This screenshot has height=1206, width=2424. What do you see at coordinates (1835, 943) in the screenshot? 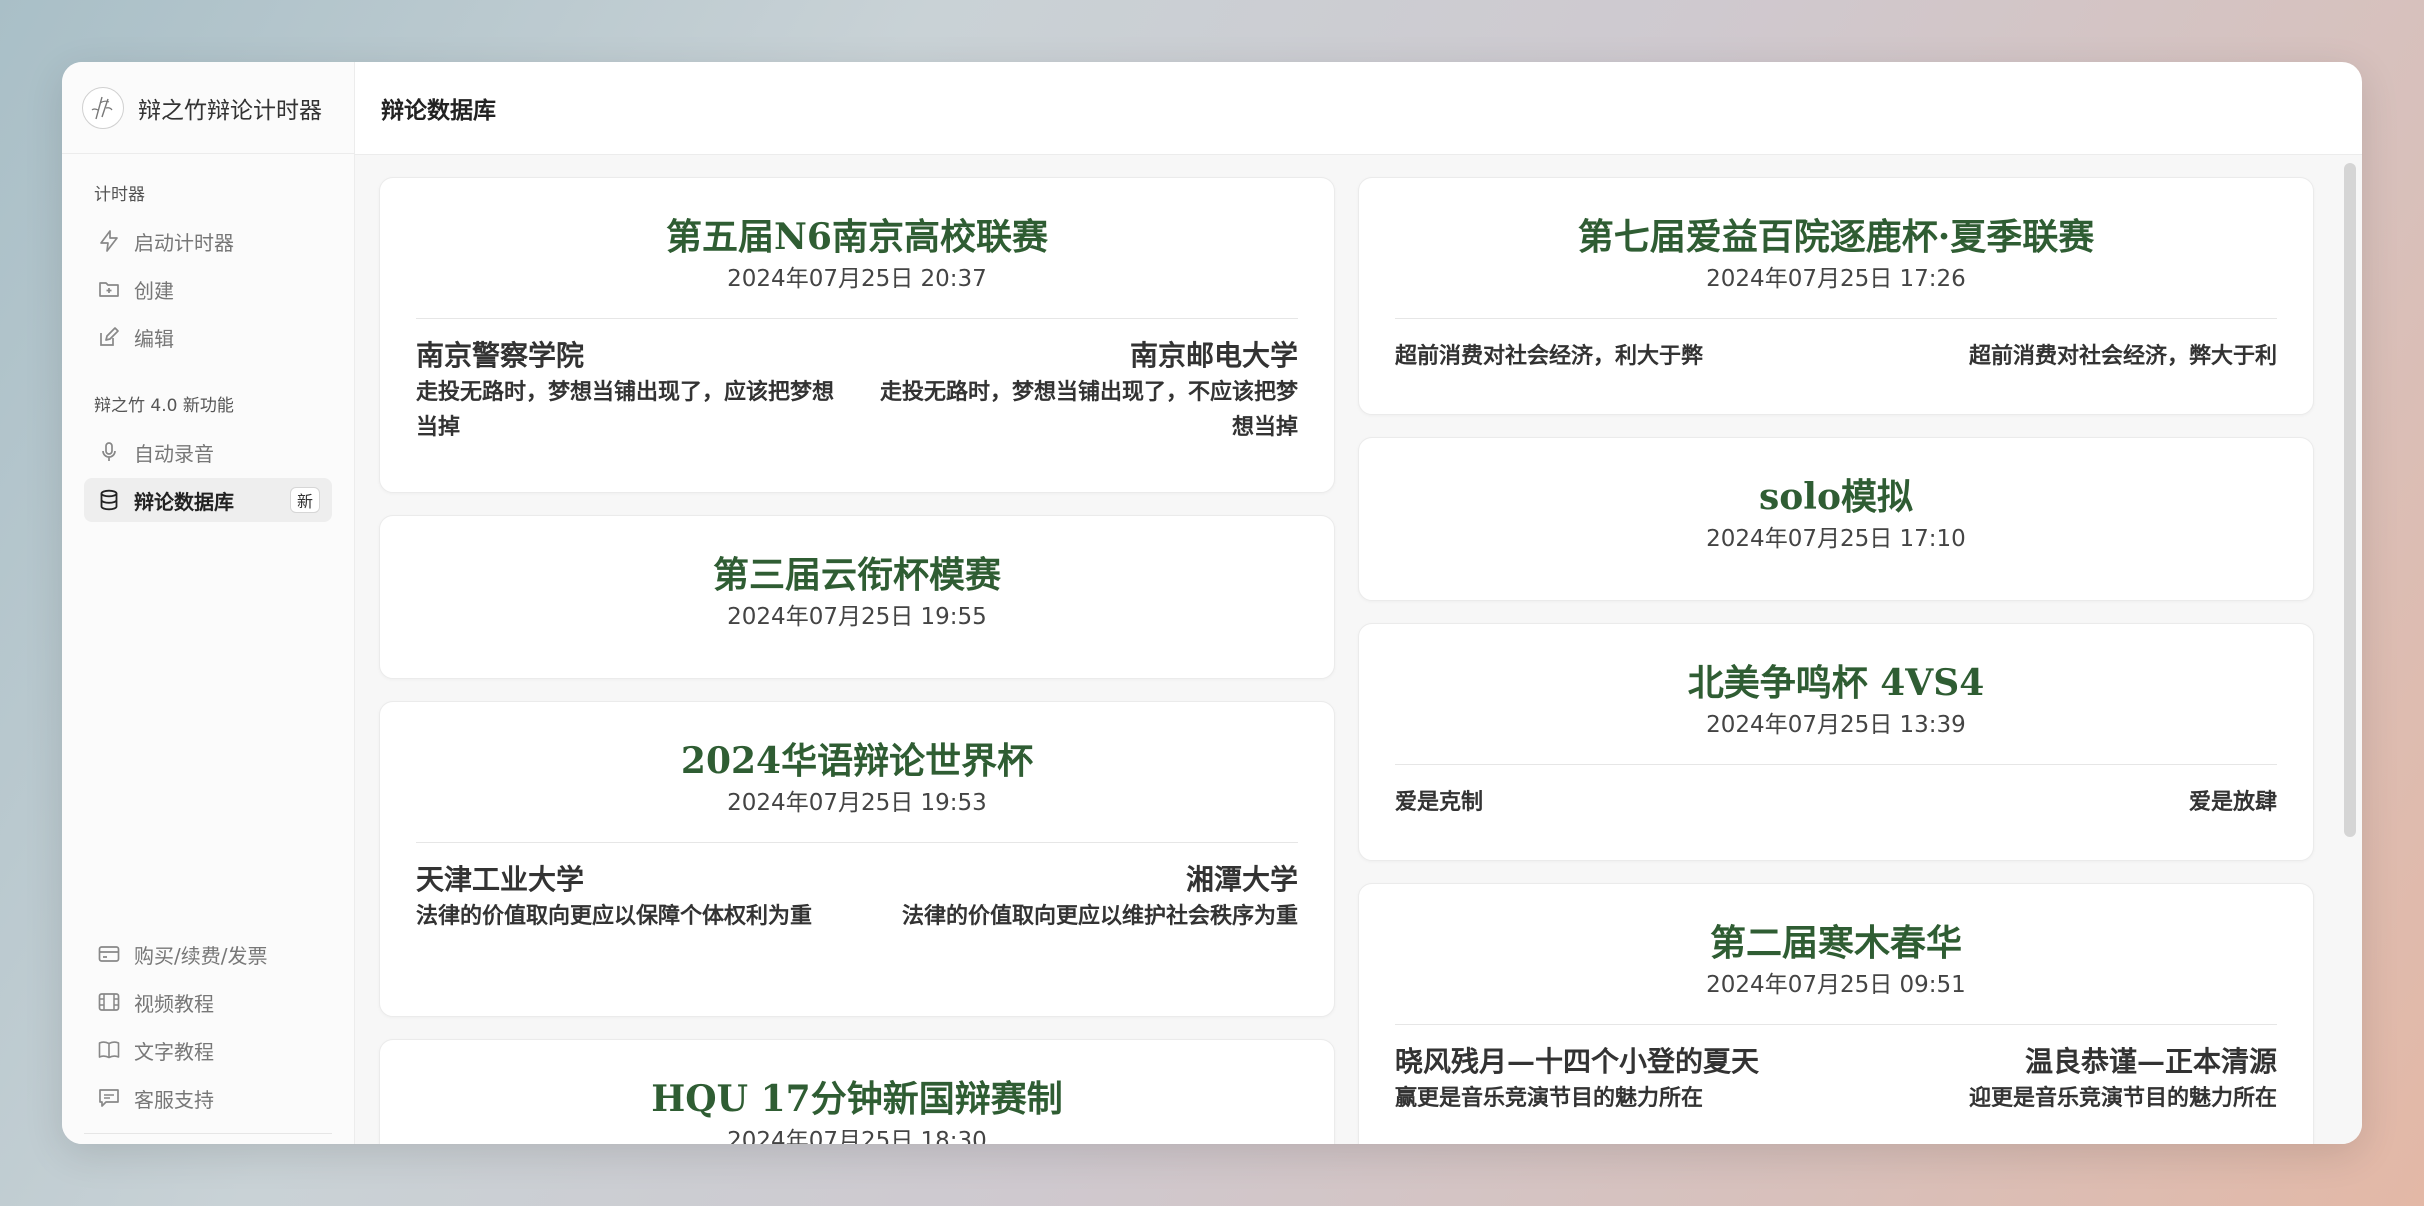
I see `debate-title: 第二届寒木春华` at bounding box center [1835, 943].